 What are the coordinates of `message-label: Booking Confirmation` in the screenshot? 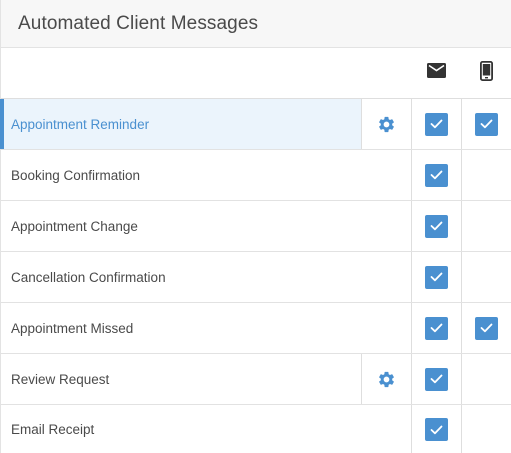 It's located at (181, 175).